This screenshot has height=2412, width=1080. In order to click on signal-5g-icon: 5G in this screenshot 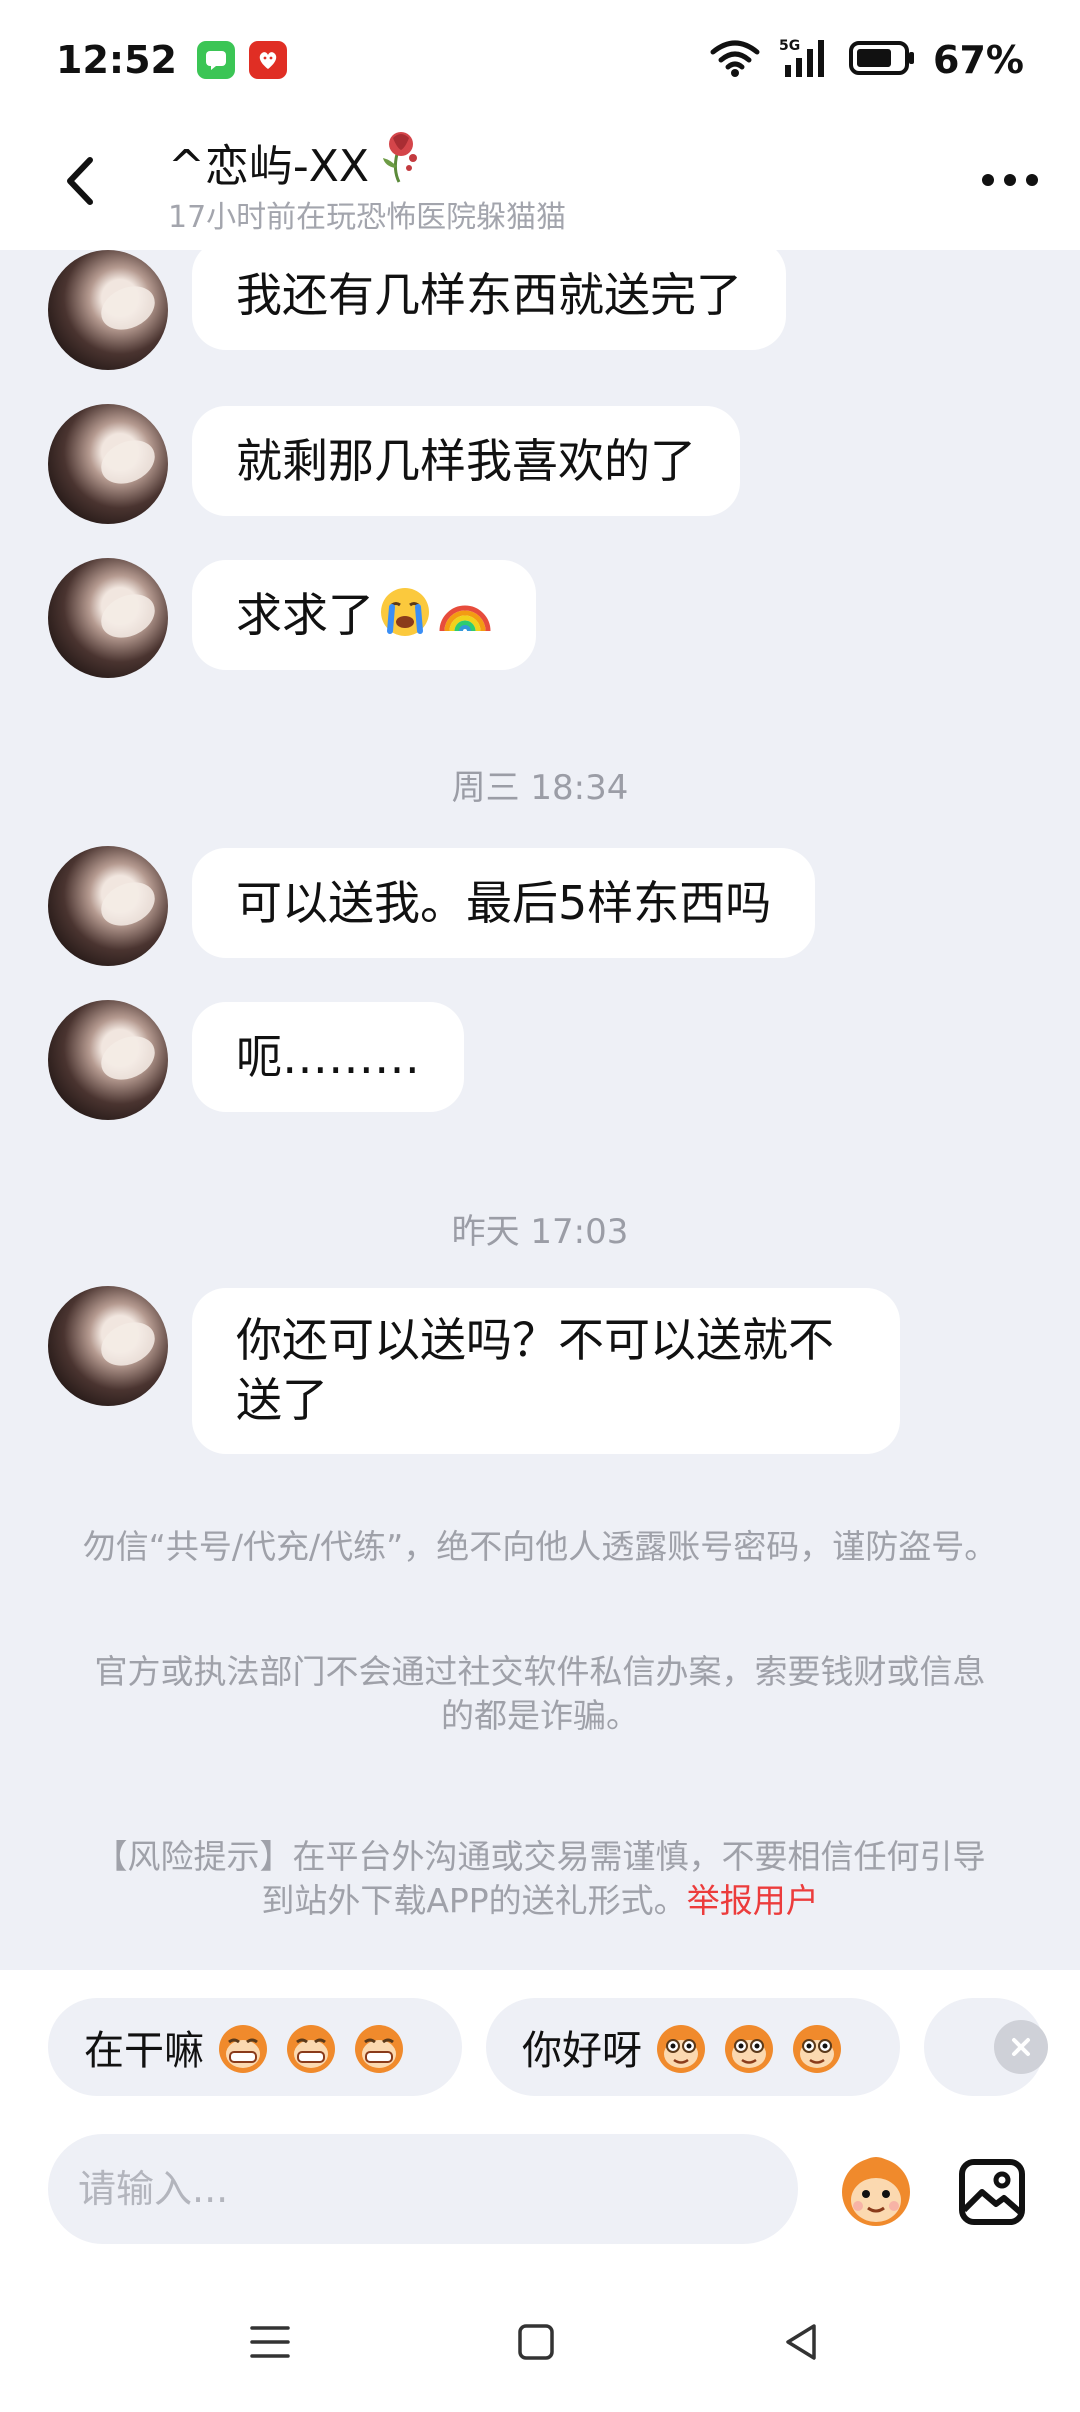, I will do `click(805, 60)`.